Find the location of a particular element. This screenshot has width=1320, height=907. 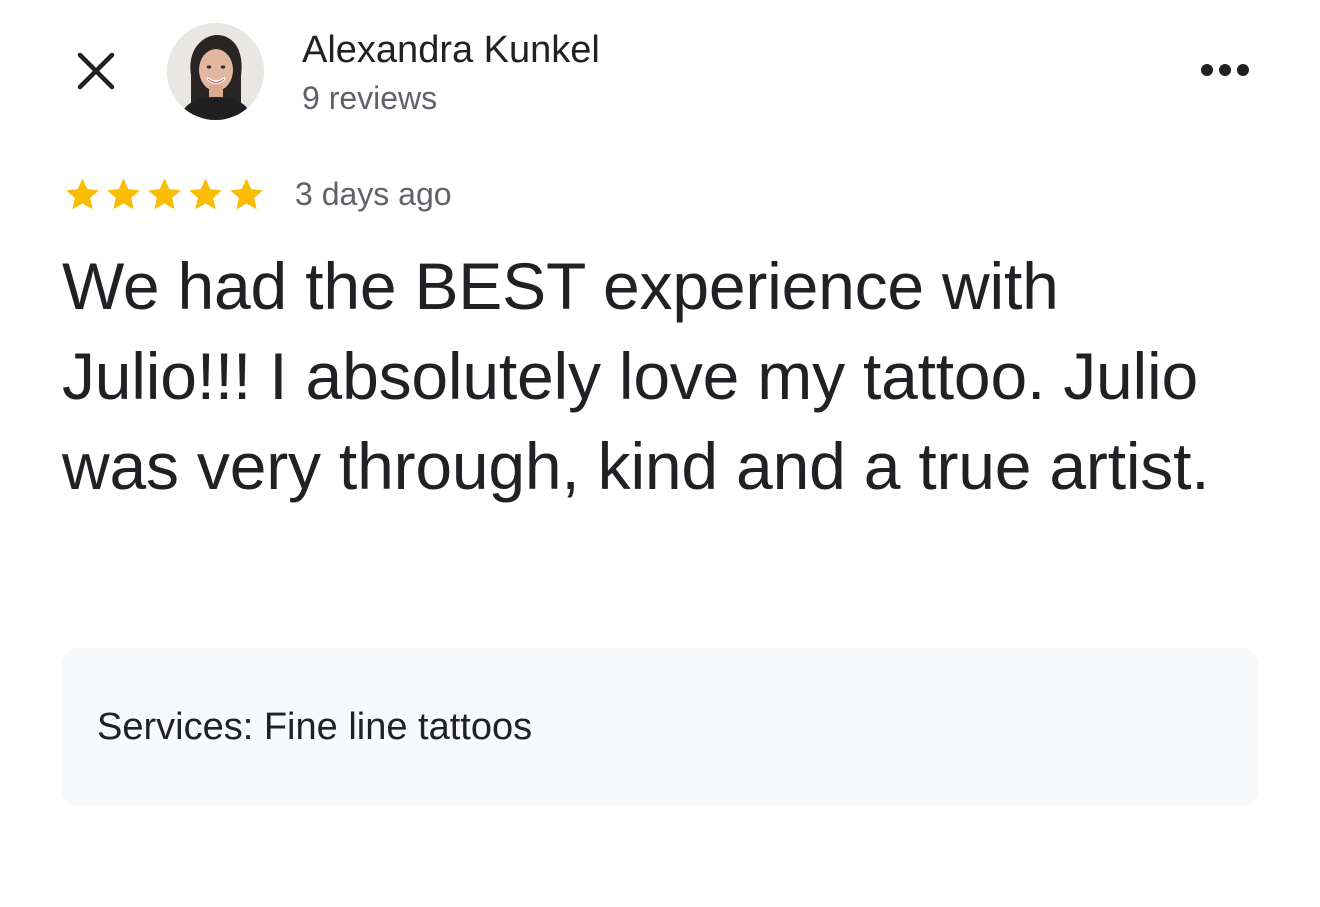

star-rating is located at coordinates (164, 195).